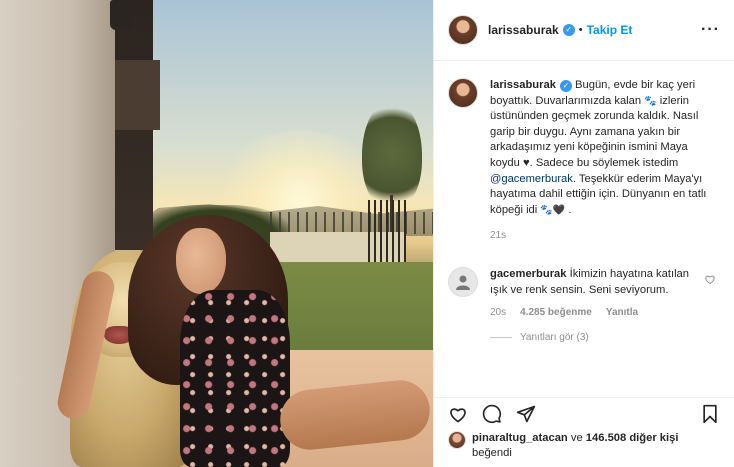  What do you see at coordinates (201, 261) in the screenshot?
I see `woman-face` at bounding box center [201, 261].